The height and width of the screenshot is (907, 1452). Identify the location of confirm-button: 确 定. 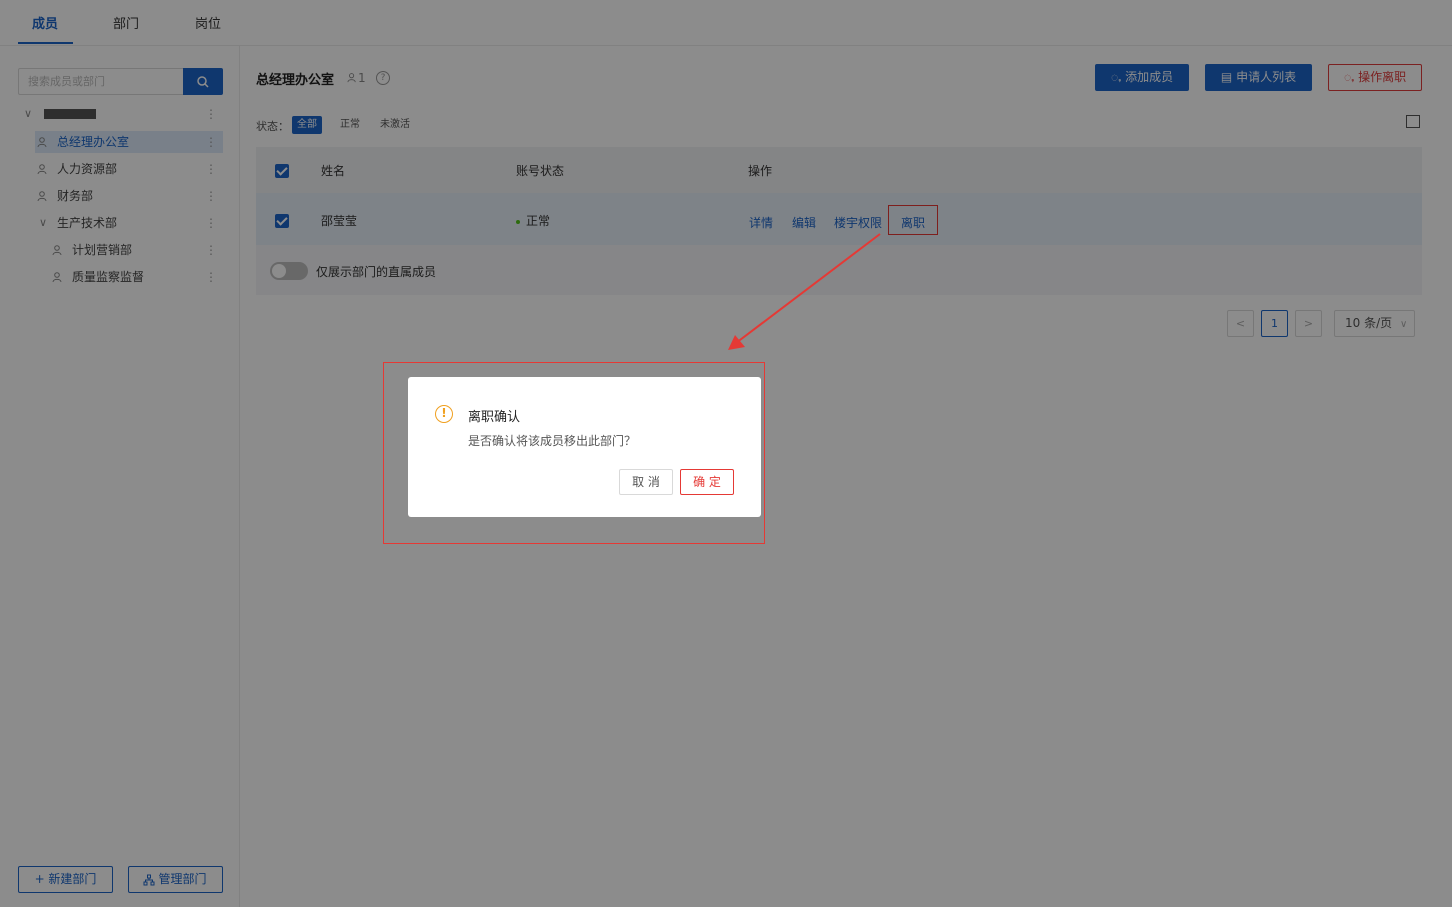
(707, 482).